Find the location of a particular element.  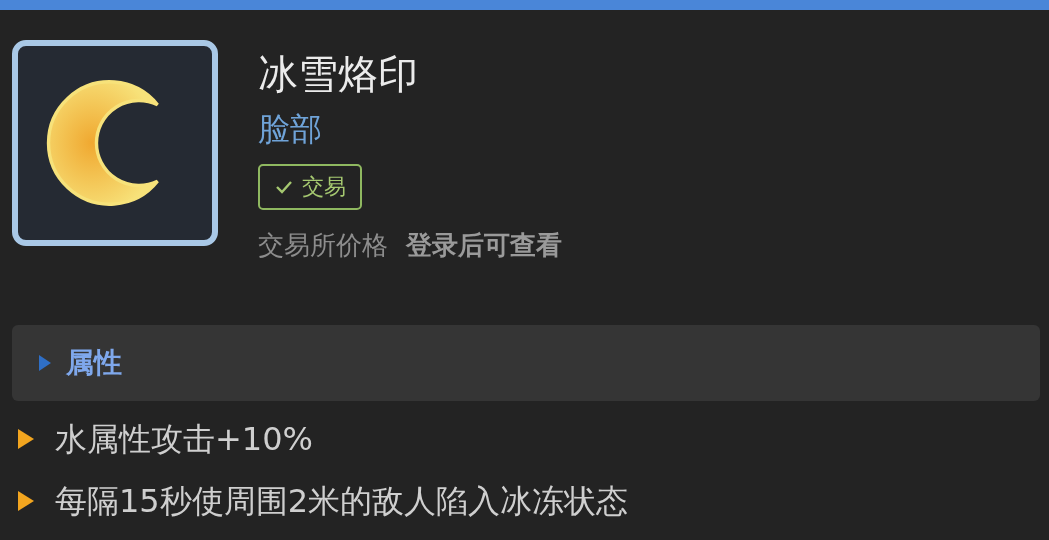

triangle-icon is located at coordinates (45, 363).